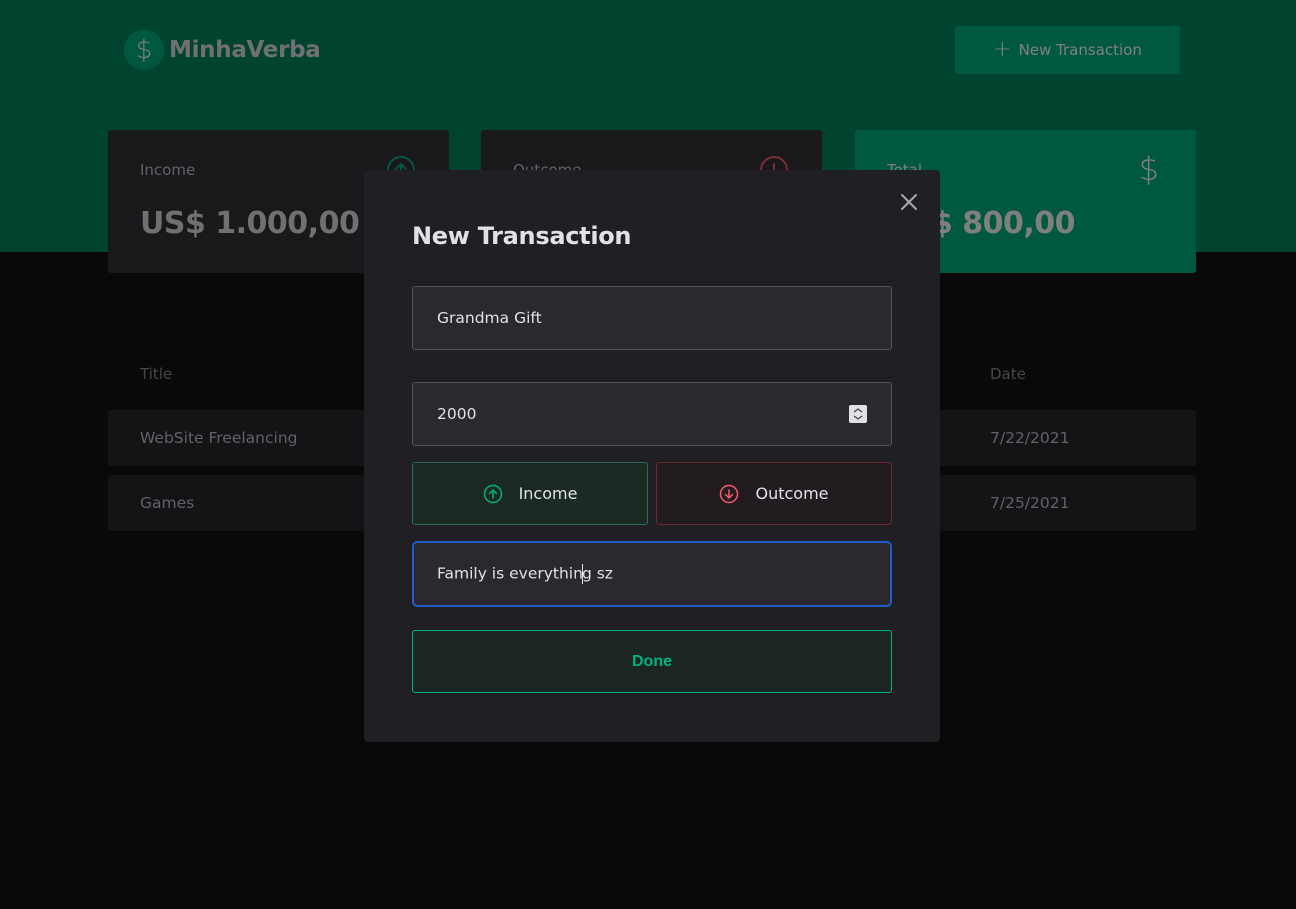  I want to click on outcome-type-label: Outcome, so click(792, 493).